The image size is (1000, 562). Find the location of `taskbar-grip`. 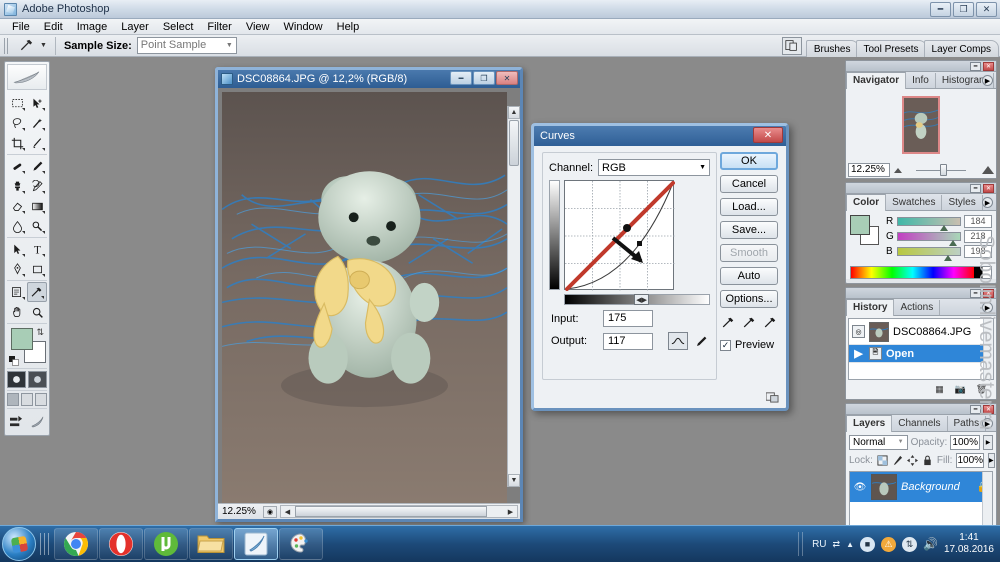

taskbar-grip is located at coordinates (45, 544).